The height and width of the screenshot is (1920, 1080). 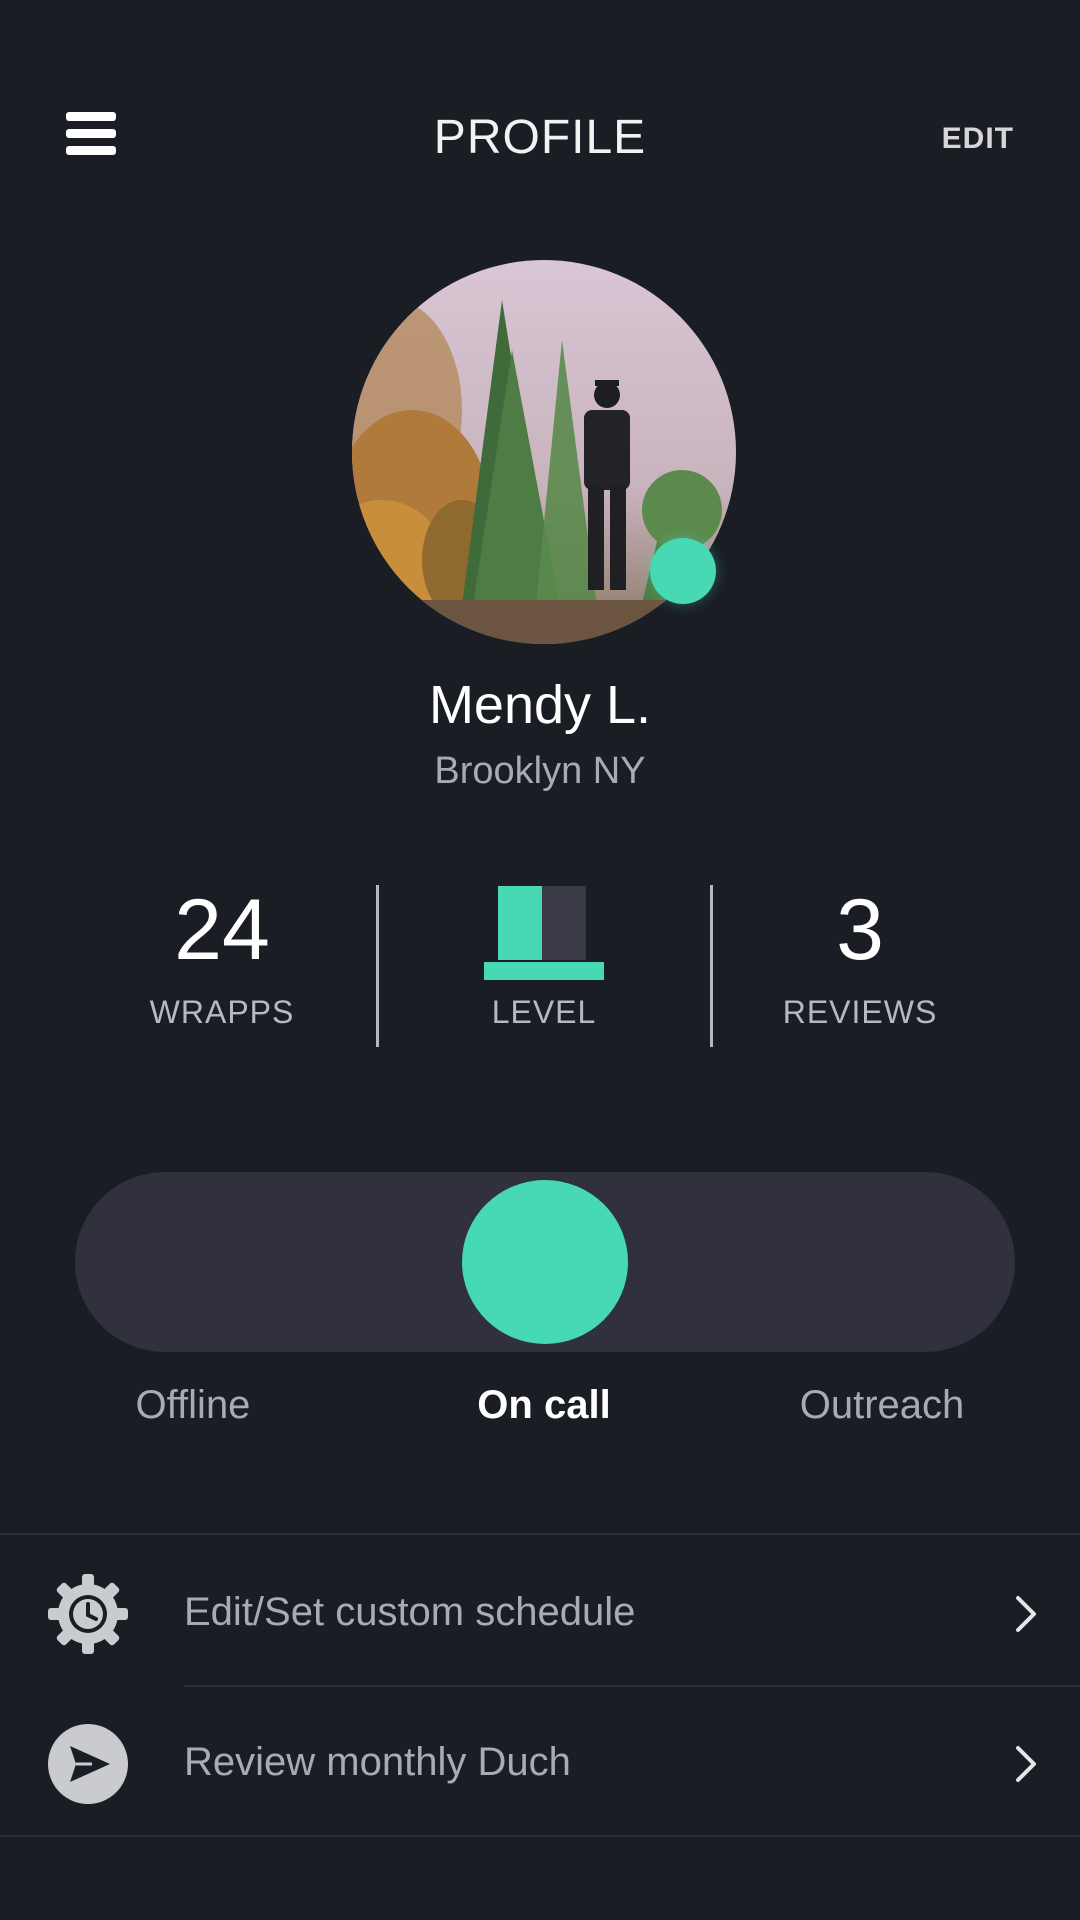 I want to click on reviews-count: 3, so click(x=860, y=930).